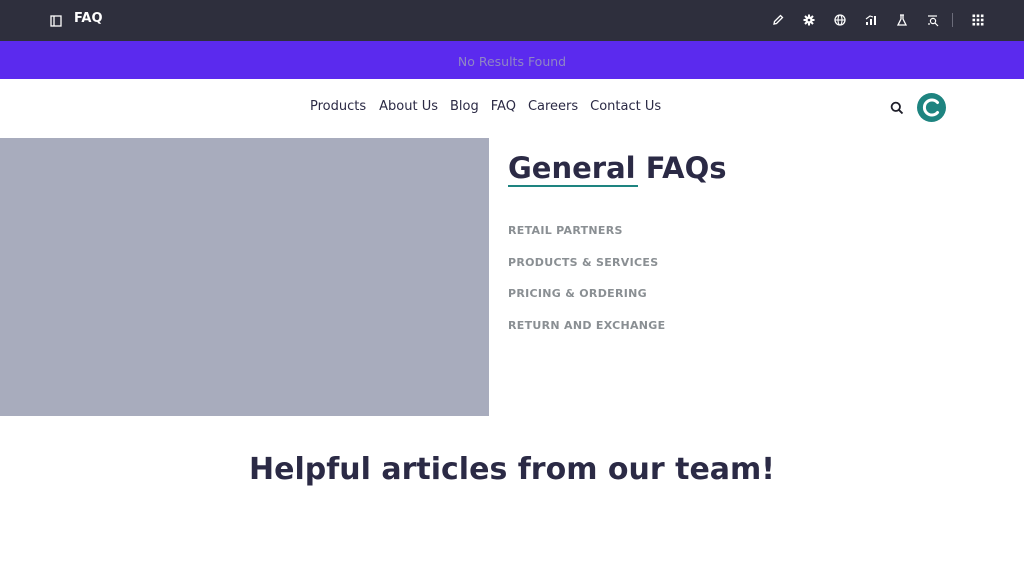  What do you see at coordinates (586, 303) in the screenshot?
I see `faq-category-pricing-ordering: PRICING & ORDERING` at bounding box center [586, 303].